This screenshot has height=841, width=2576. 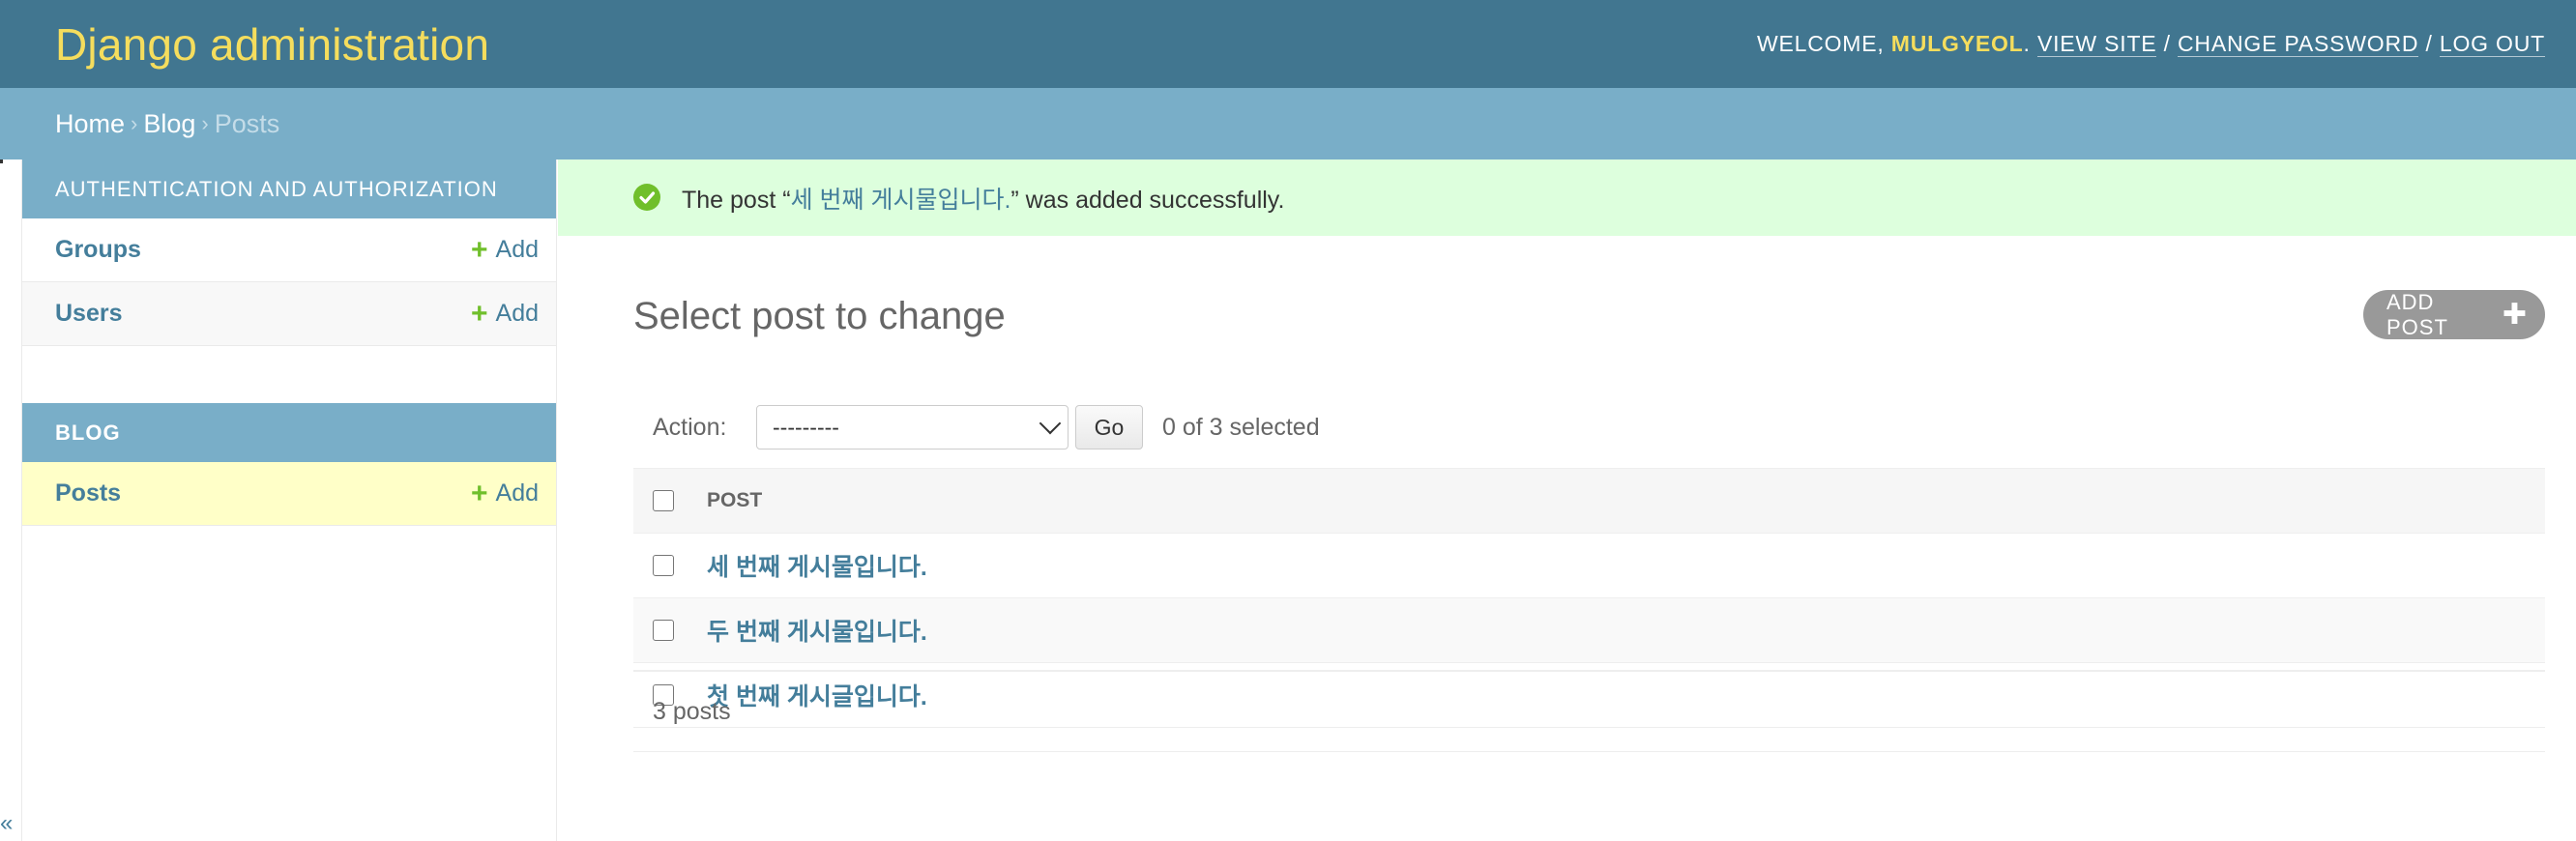 I want to click on nav-edge-marker, so click(x=1, y=162).